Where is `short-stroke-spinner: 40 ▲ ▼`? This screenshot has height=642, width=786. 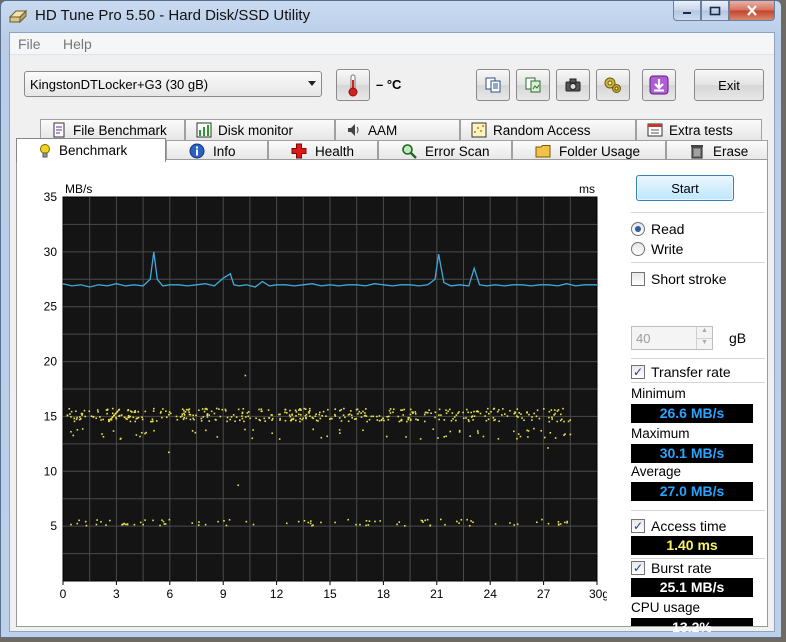
short-stroke-spinner: 40 ▲ ▼ is located at coordinates (672, 338).